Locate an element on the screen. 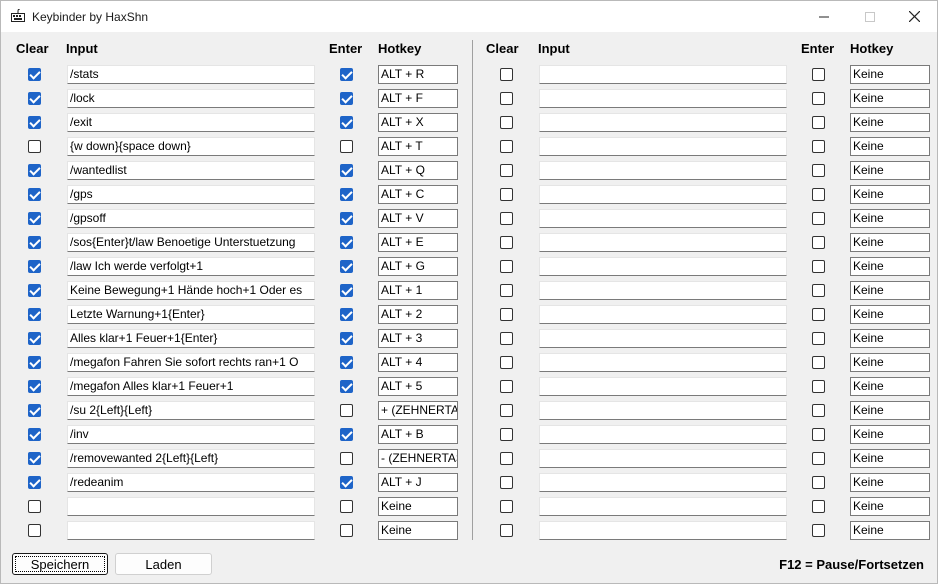 This screenshot has width=938, height=584. hotkey-field-right-3: Keine is located at coordinates (890, 122).